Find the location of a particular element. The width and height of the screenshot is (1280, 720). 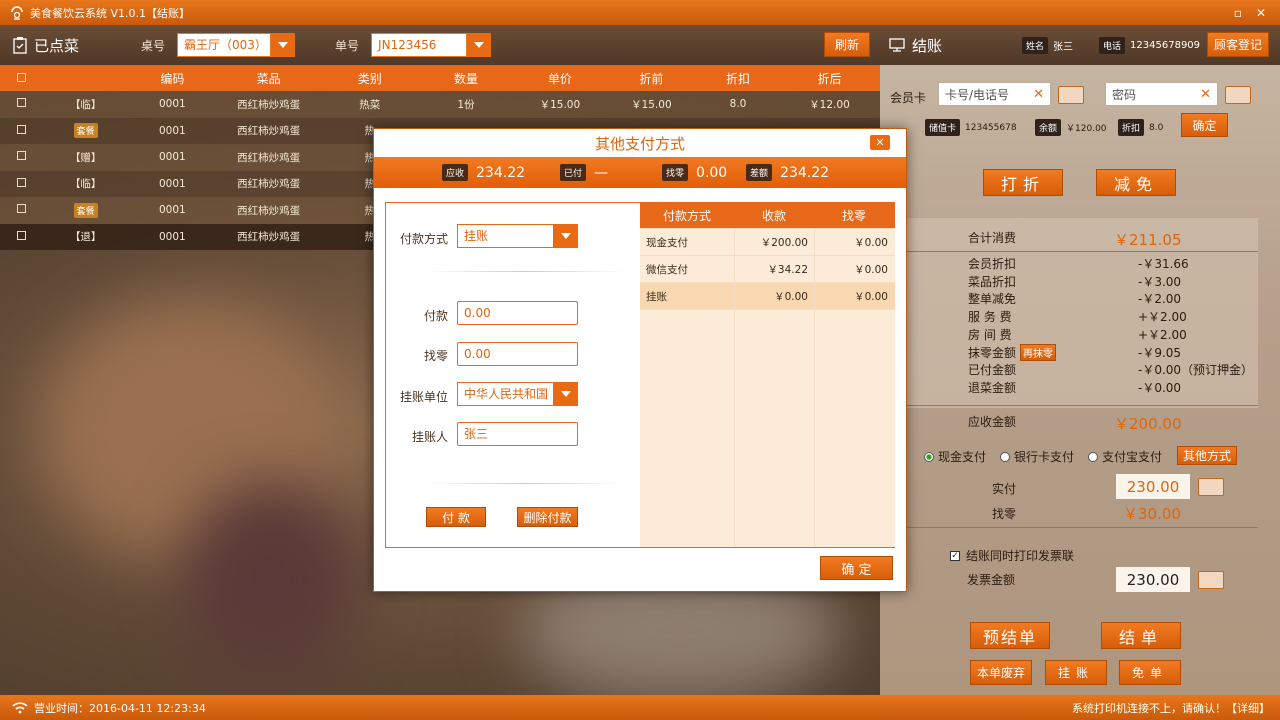

dish-quantity: 1份 is located at coordinates (466, 104).